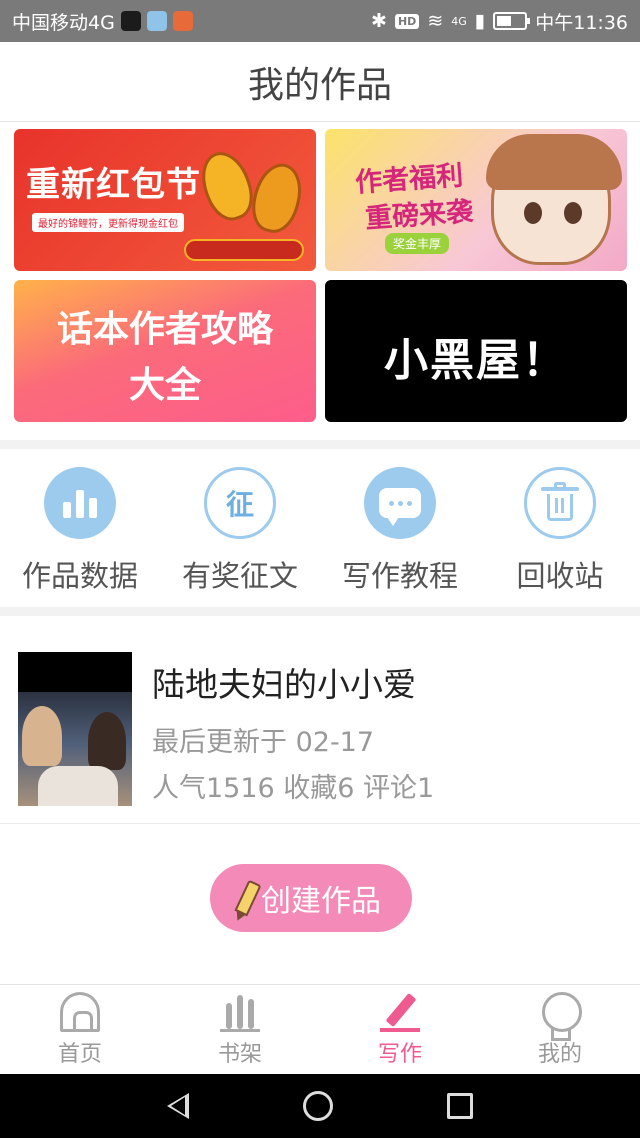  I want to click on bottom-tab-bar: 首页 书架 写作 我的, so click(320, 1029).